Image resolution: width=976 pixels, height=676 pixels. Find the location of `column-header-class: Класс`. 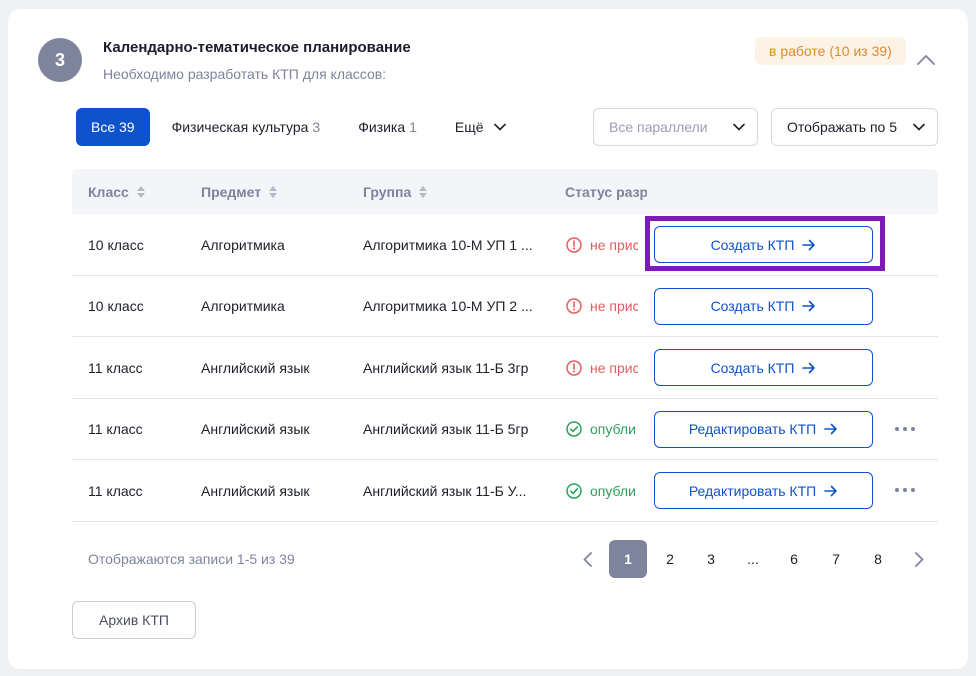

column-header-class: Класс is located at coordinates (116, 191).